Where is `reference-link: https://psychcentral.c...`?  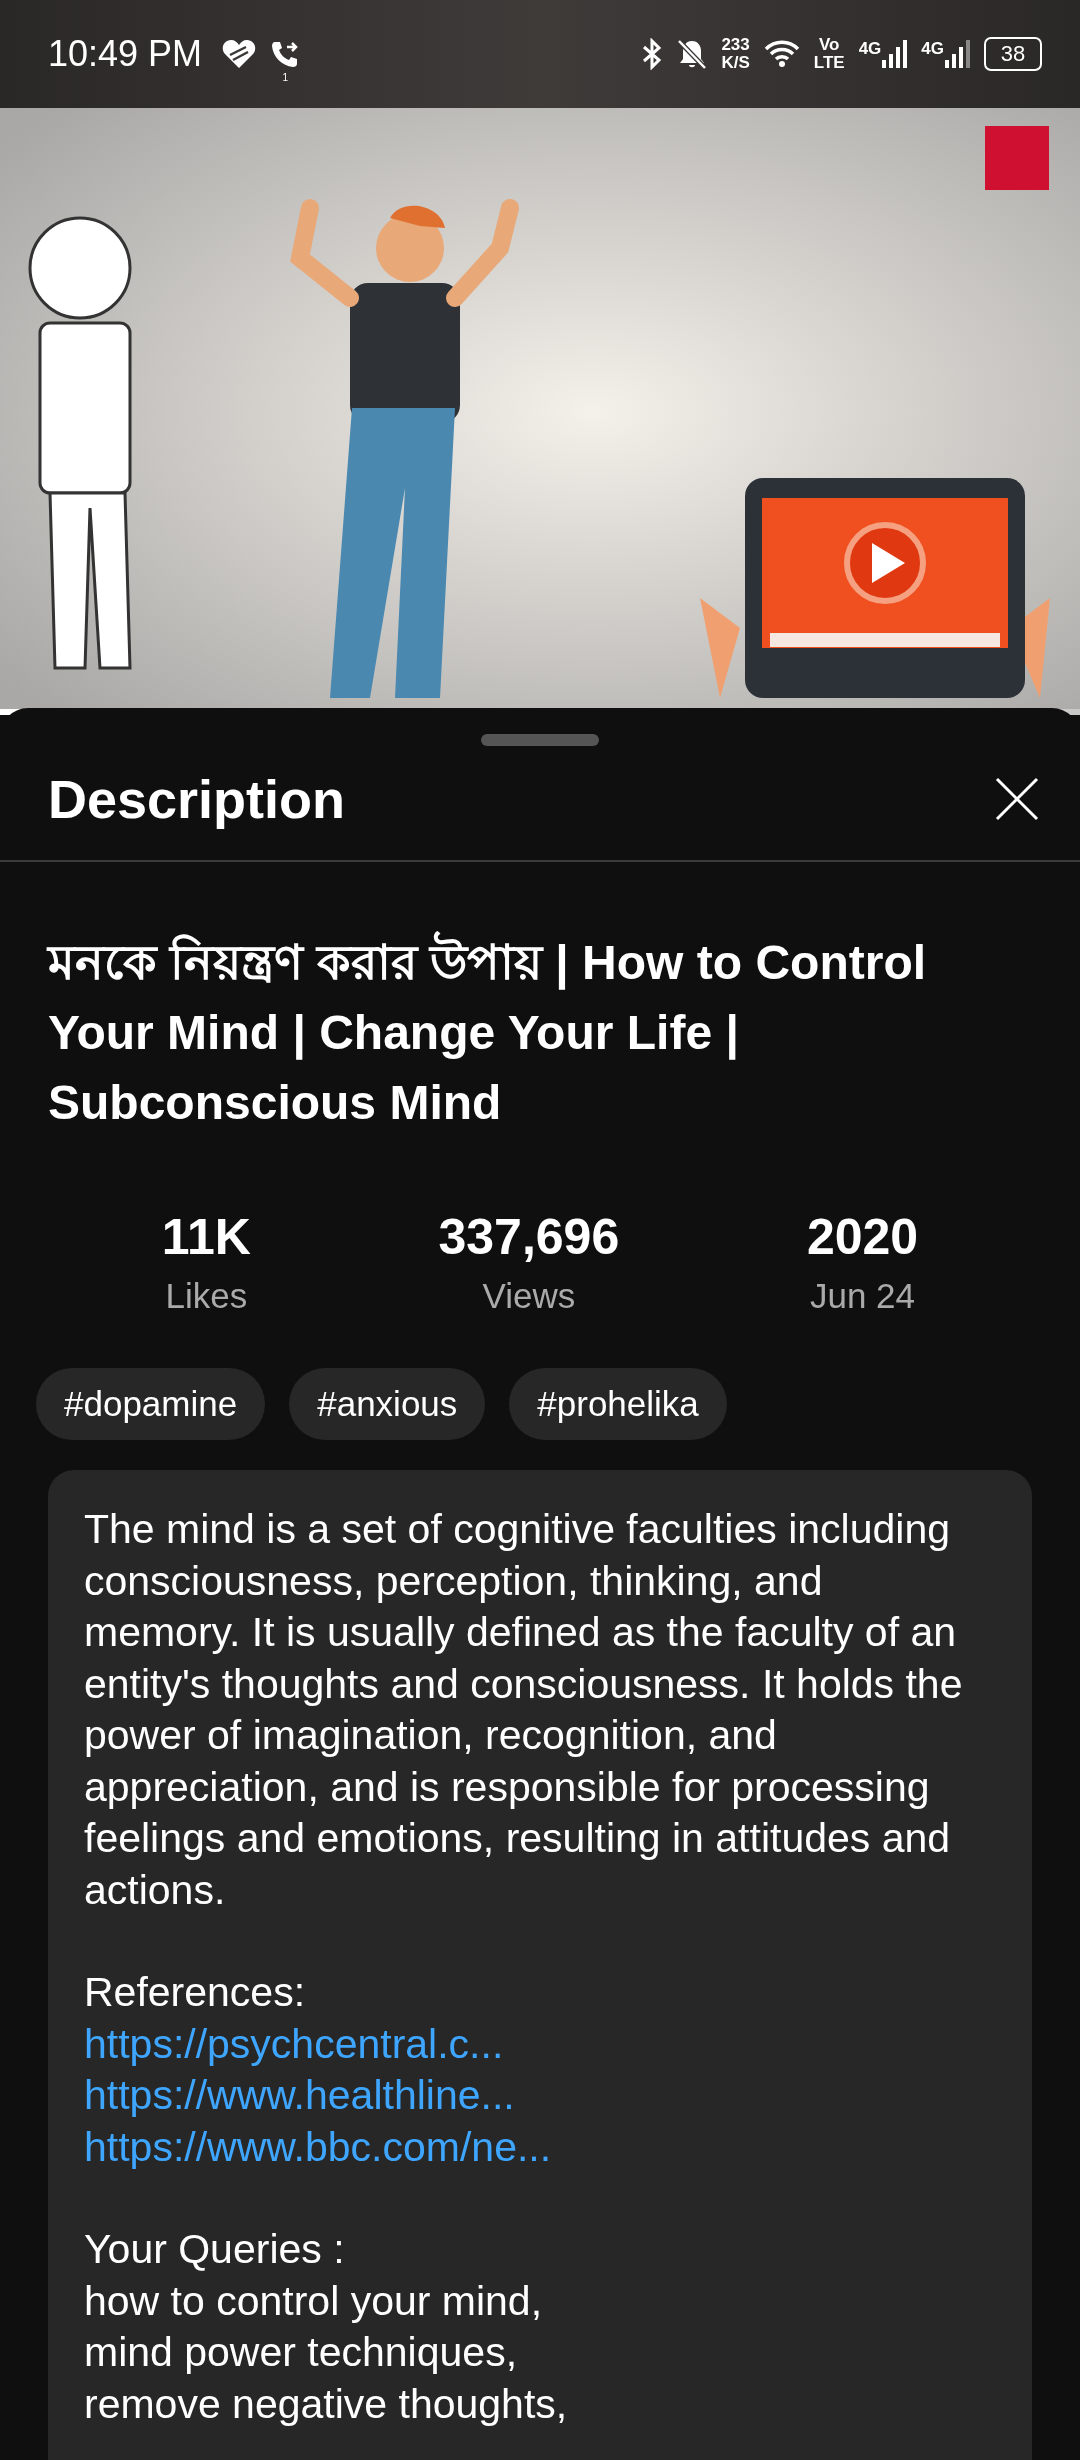
reference-link: https://psychcentral.c... is located at coordinates (533, 2044).